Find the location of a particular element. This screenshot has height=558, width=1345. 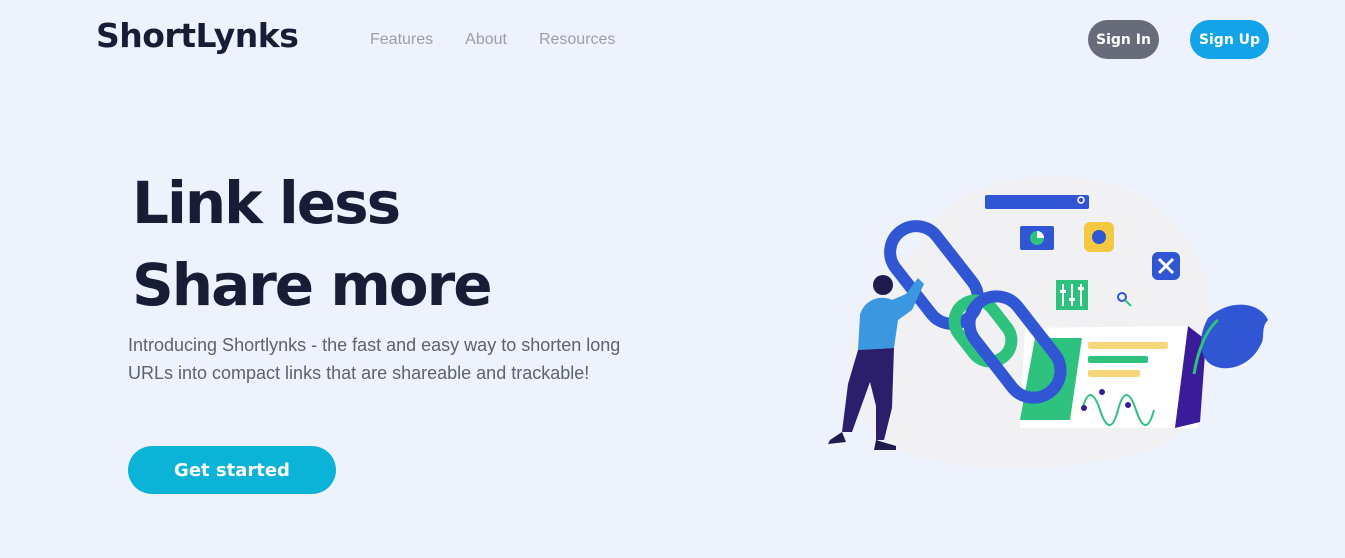

nav-resources: Resources is located at coordinates (577, 40).